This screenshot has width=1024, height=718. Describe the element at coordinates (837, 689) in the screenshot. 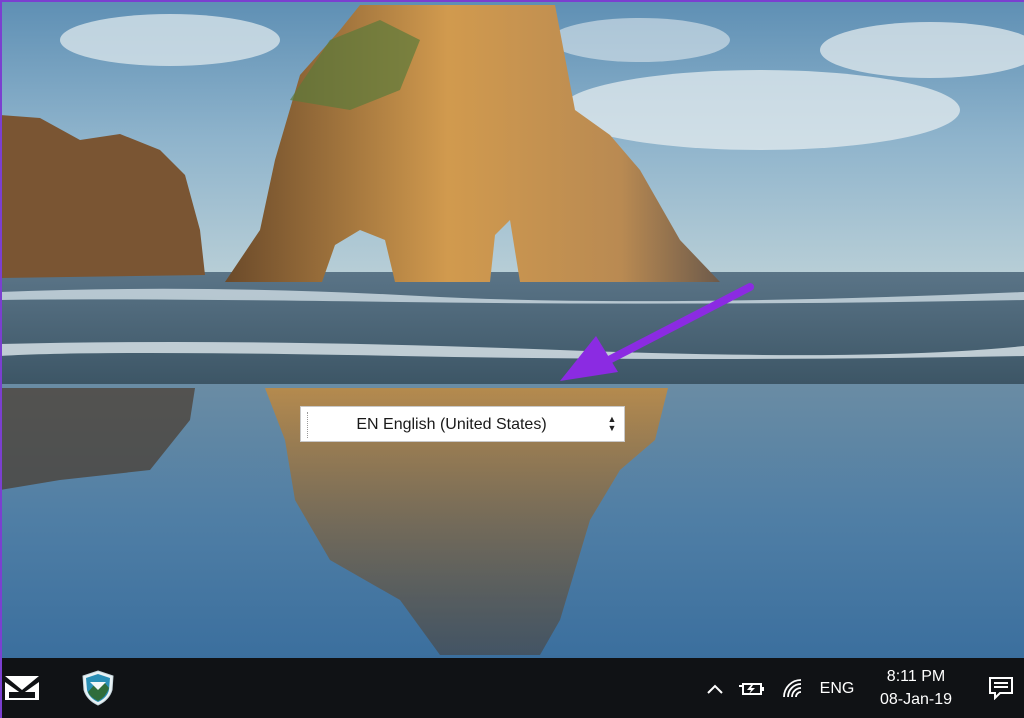

I see `input-indicator: ENG` at that location.